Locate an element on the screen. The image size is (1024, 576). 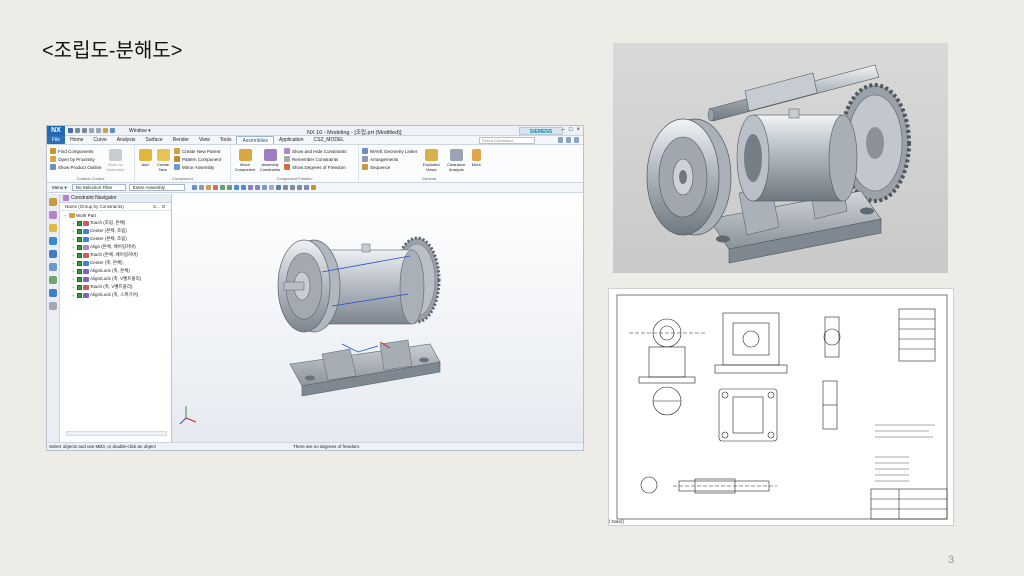
wave-geometry-linker-button: WAVE Geometry Linker is located at coordinates (389, 151).